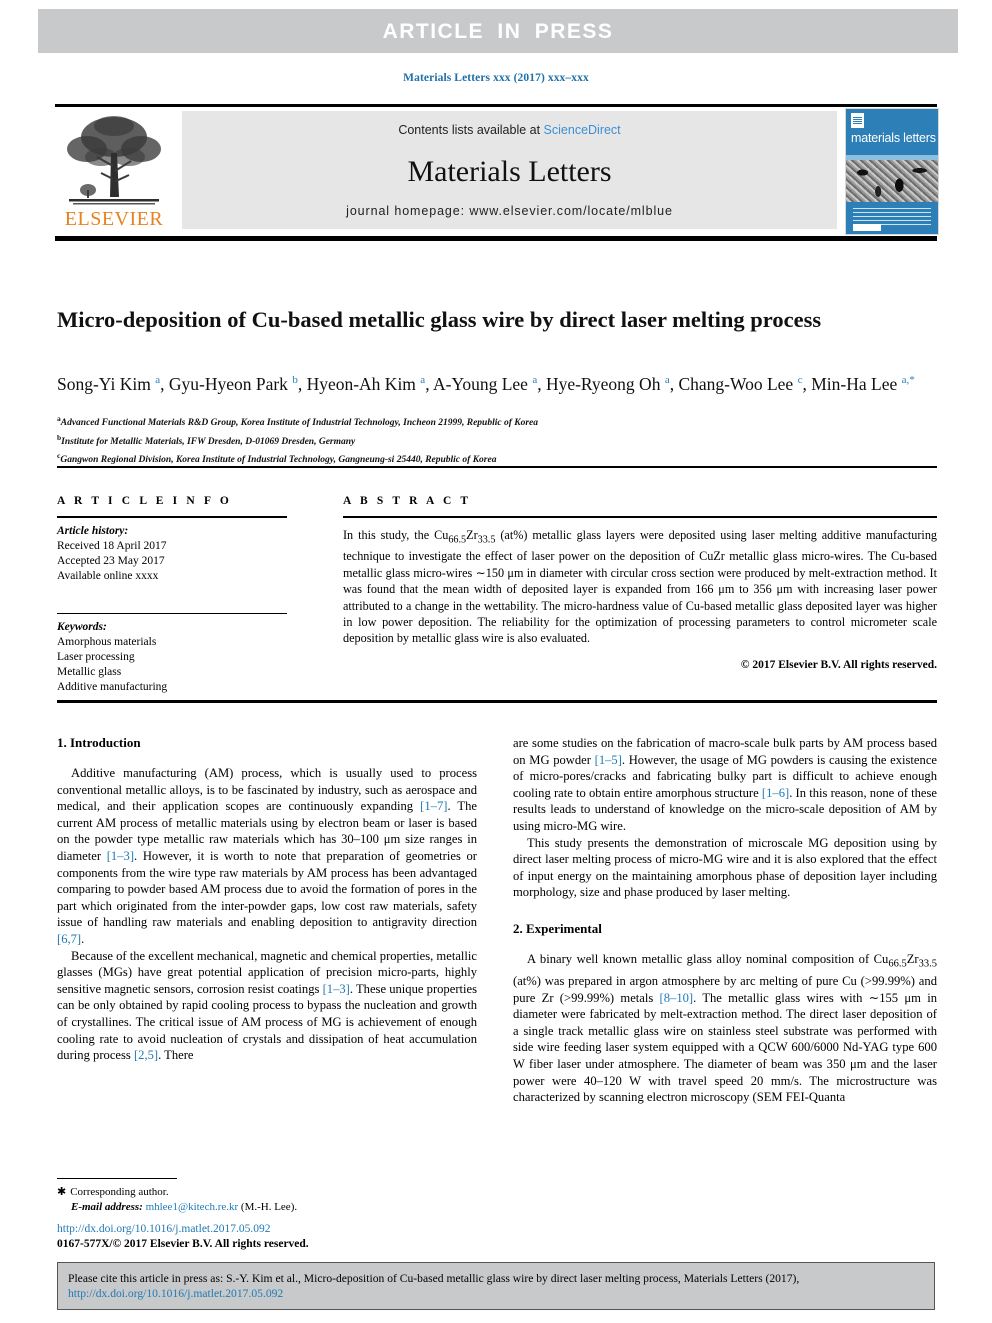 Image resolution: width=992 pixels, height=1323 pixels. What do you see at coordinates (496, 105) in the screenshot?
I see `masthead-top-rule` at bounding box center [496, 105].